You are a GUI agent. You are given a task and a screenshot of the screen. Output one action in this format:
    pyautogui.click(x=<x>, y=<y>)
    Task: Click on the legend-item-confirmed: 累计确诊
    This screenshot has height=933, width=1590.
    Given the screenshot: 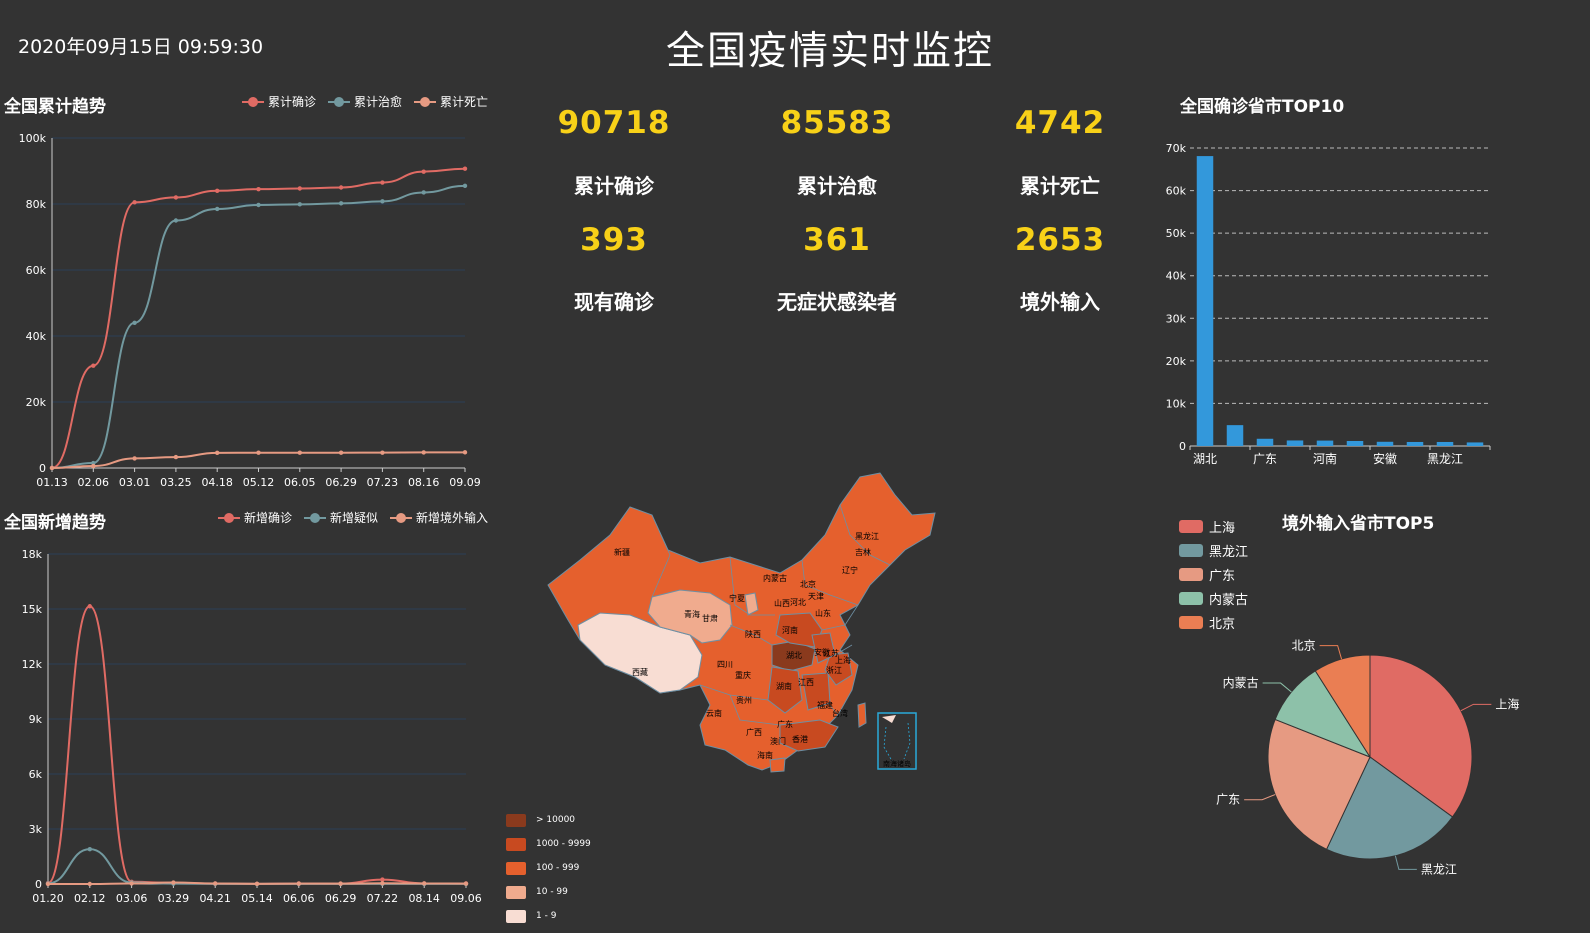 What is the action you would take?
    pyautogui.click(x=279, y=101)
    